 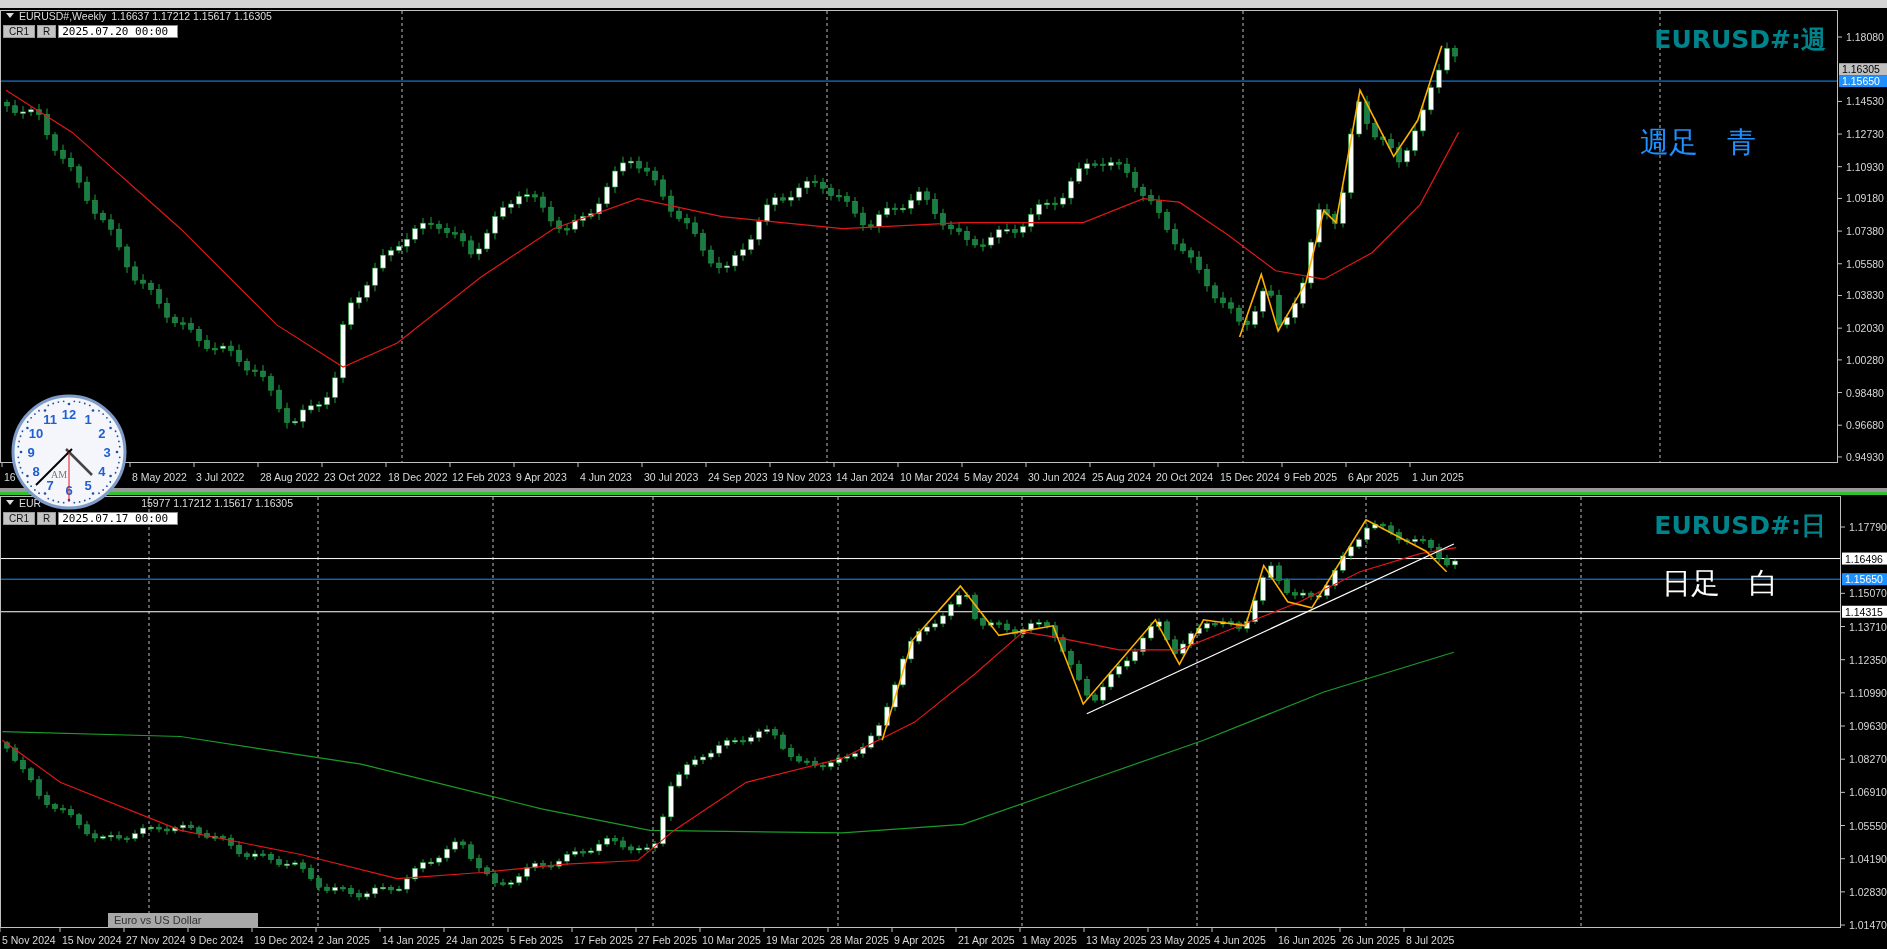 What do you see at coordinates (1865, 359) in the screenshot?
I see `price-label: 1.00280` at bounding box center [1865, 359].